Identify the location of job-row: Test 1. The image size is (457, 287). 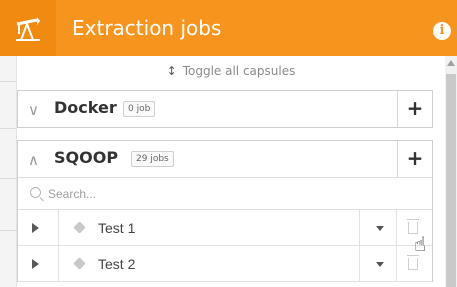
(225, 228).